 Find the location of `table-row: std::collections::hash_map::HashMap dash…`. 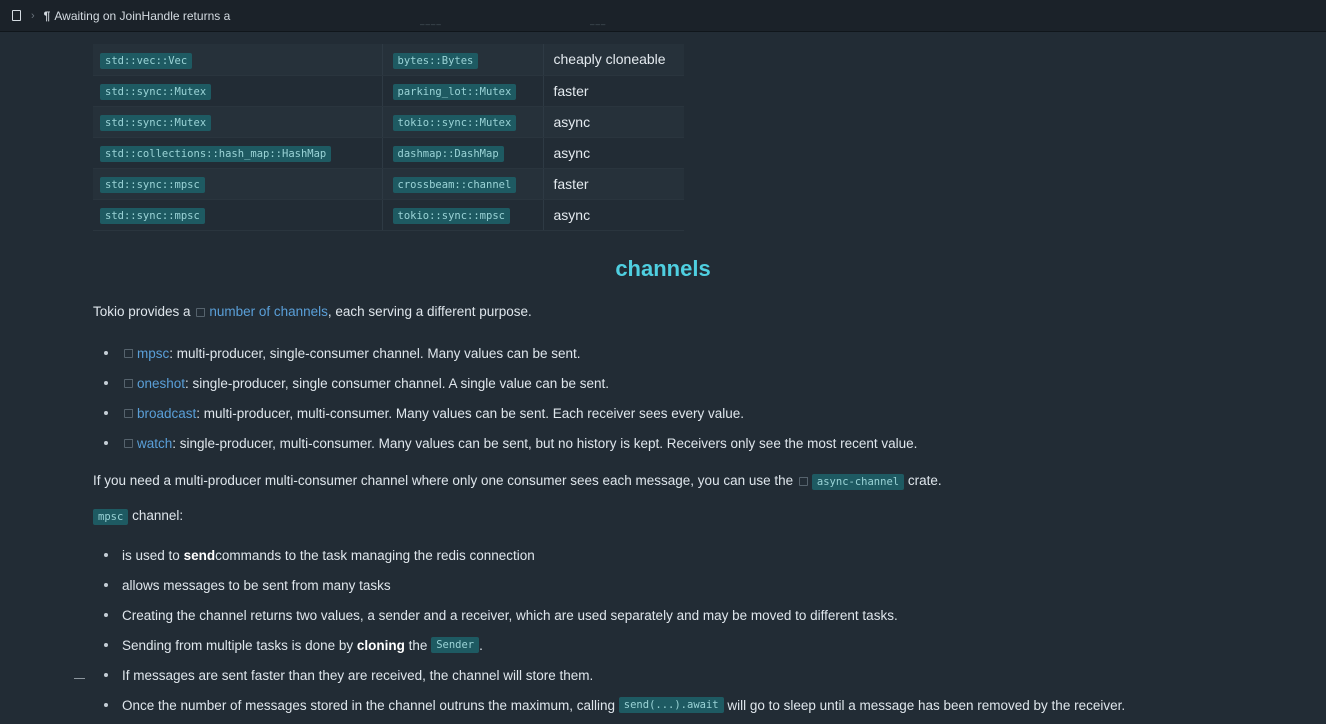

table-row: std::collections::hash_map::HashMap dash… is located at coordinates (388, 153).